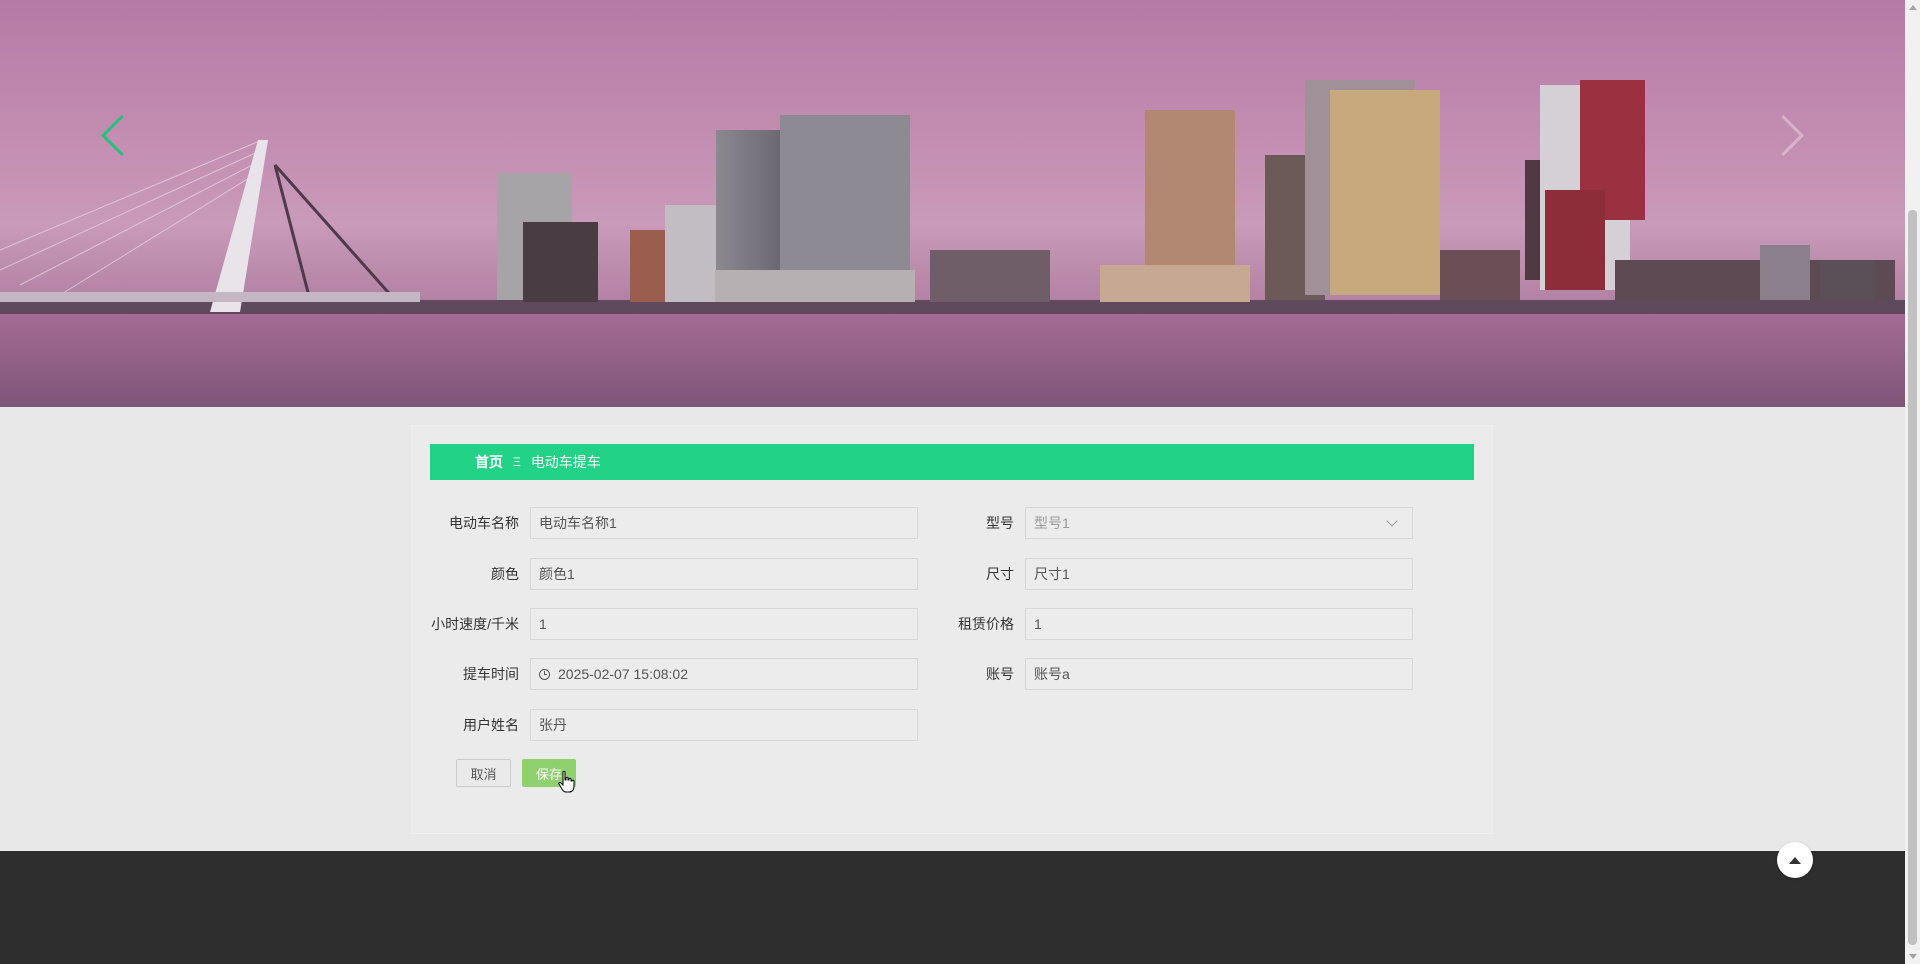  Describe the element at coordinates (491, 725) in the screenshot. I see `field-username-label: 用户姓名` at that location.